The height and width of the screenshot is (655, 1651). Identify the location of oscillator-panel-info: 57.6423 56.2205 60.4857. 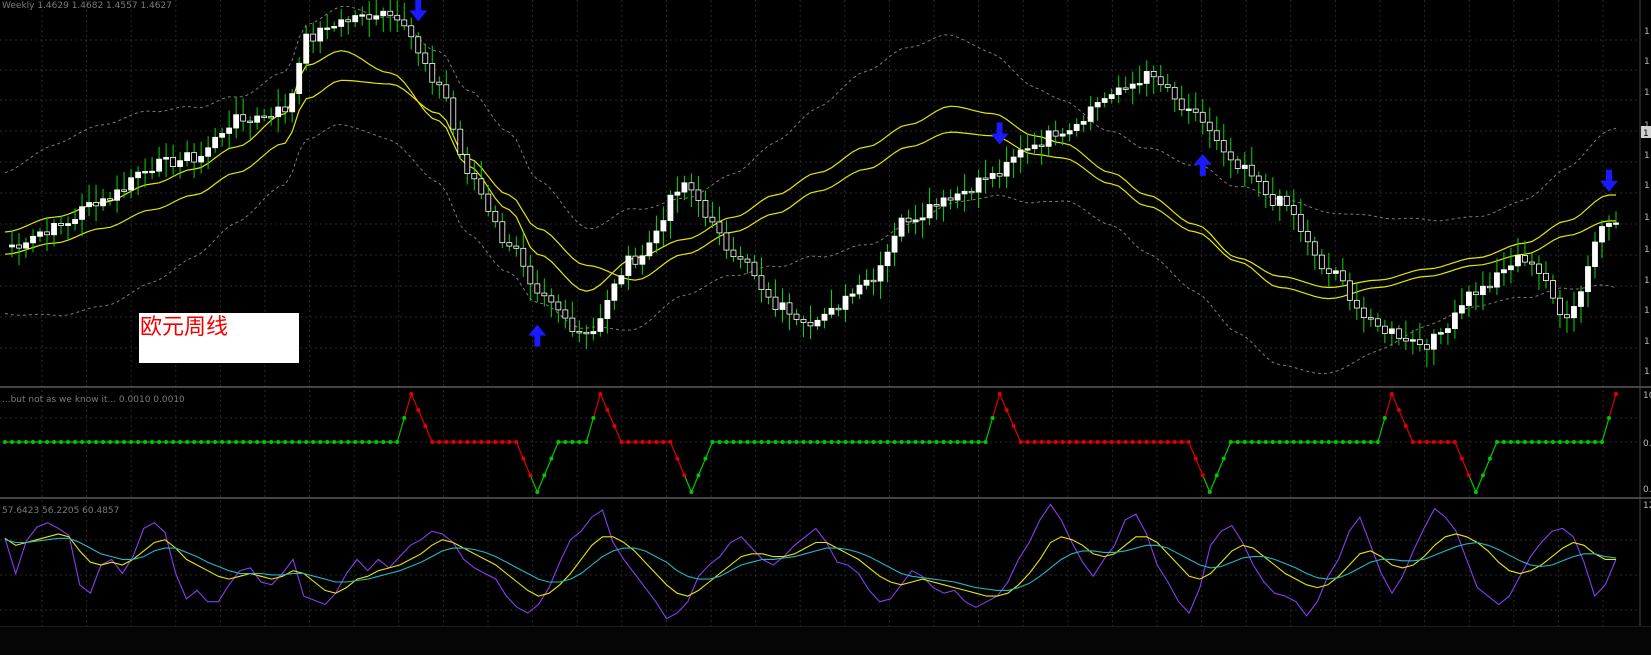
(60, 511).